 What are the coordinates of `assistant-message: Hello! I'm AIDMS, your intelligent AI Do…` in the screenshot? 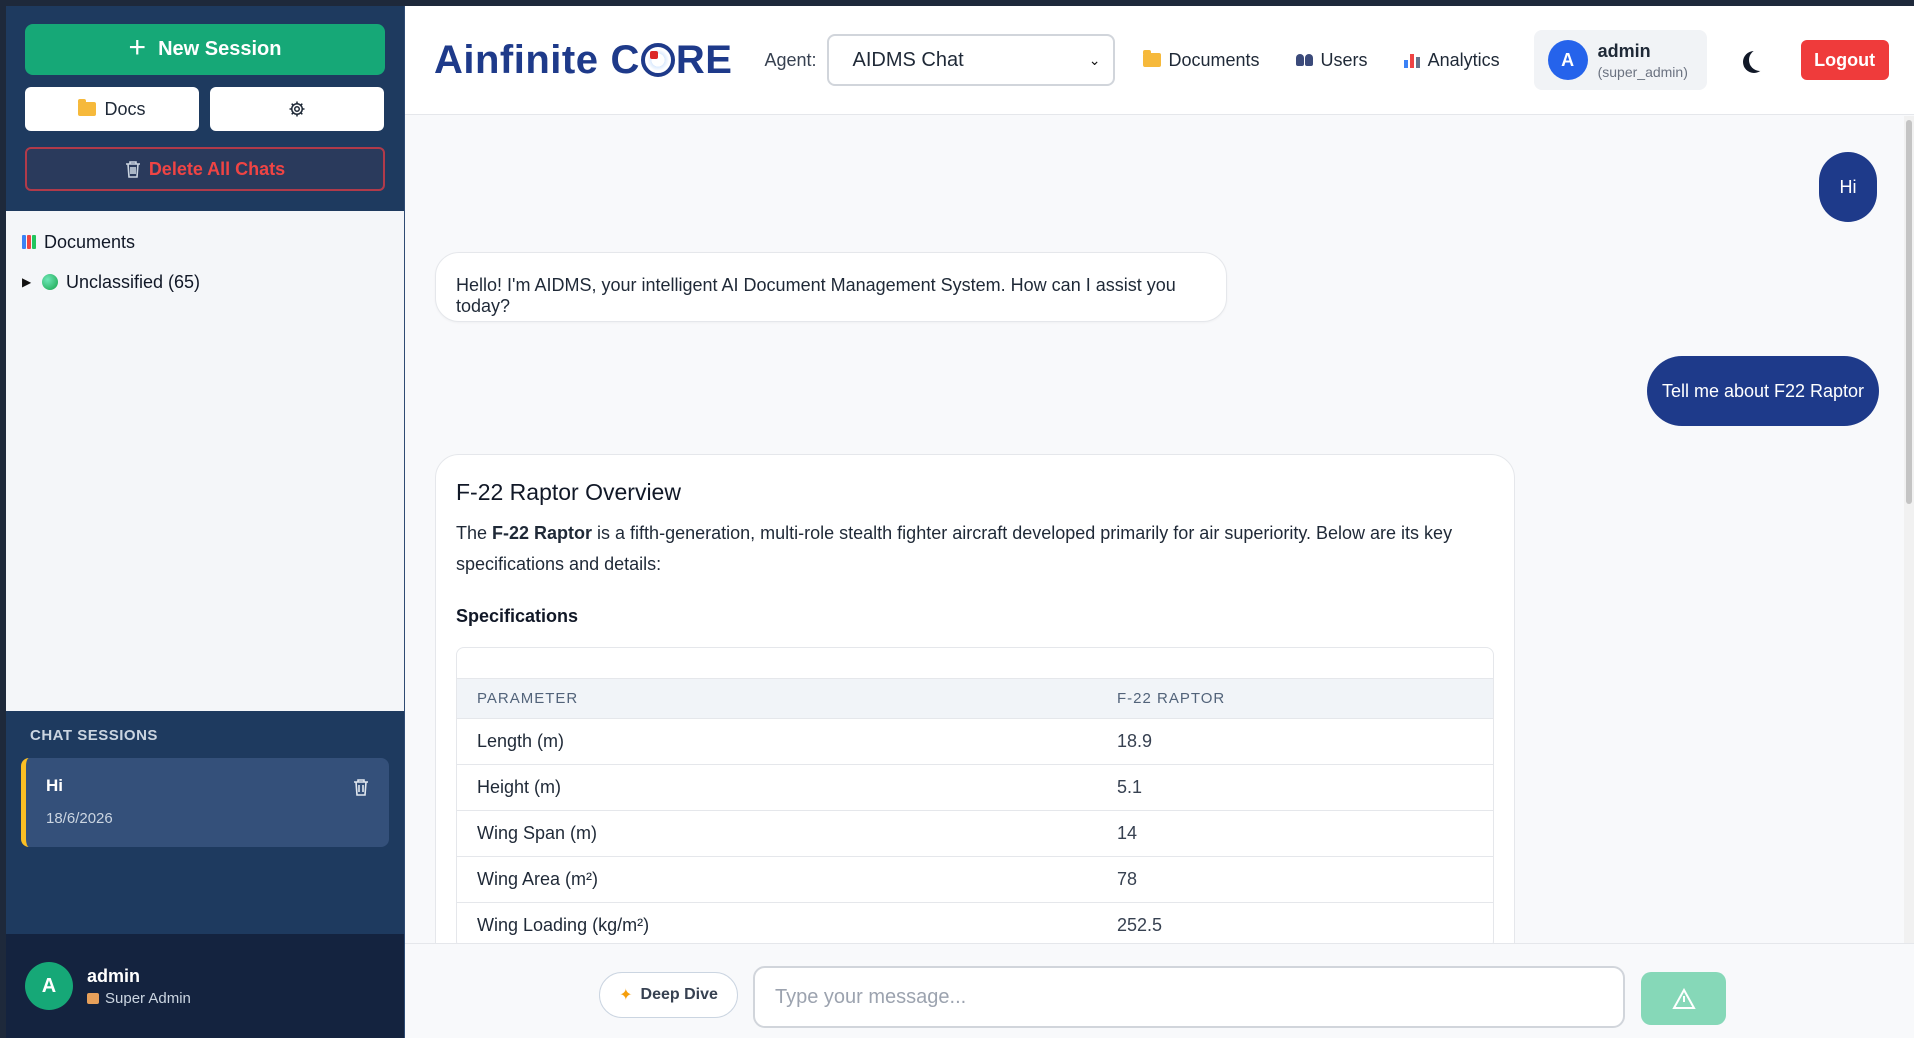 It's located at (831, 287).